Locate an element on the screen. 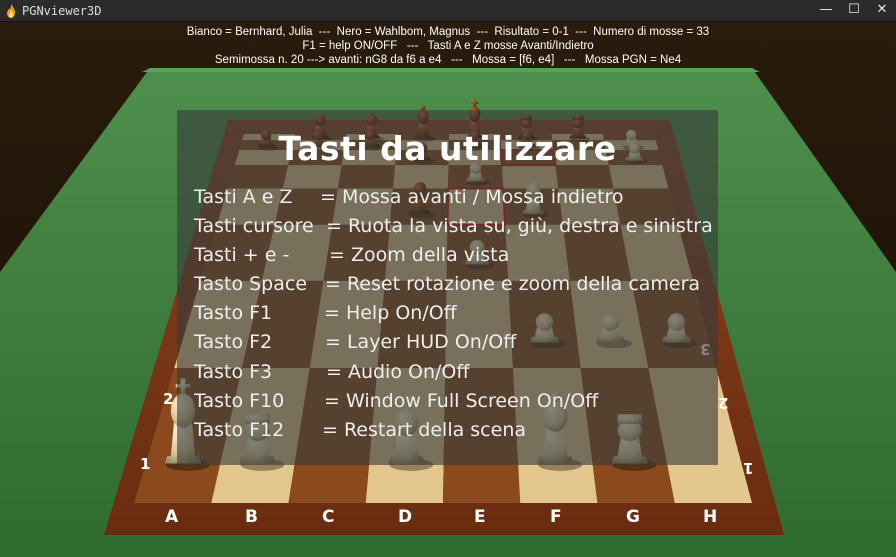 The image size is (896, 557). flame-icon is located at coordinates (11, 10).